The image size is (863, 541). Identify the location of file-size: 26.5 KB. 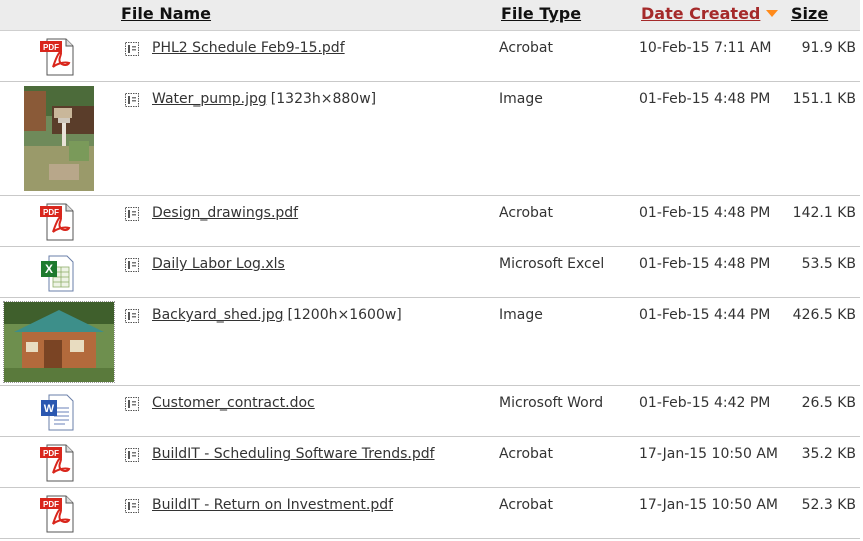
(828, 403).